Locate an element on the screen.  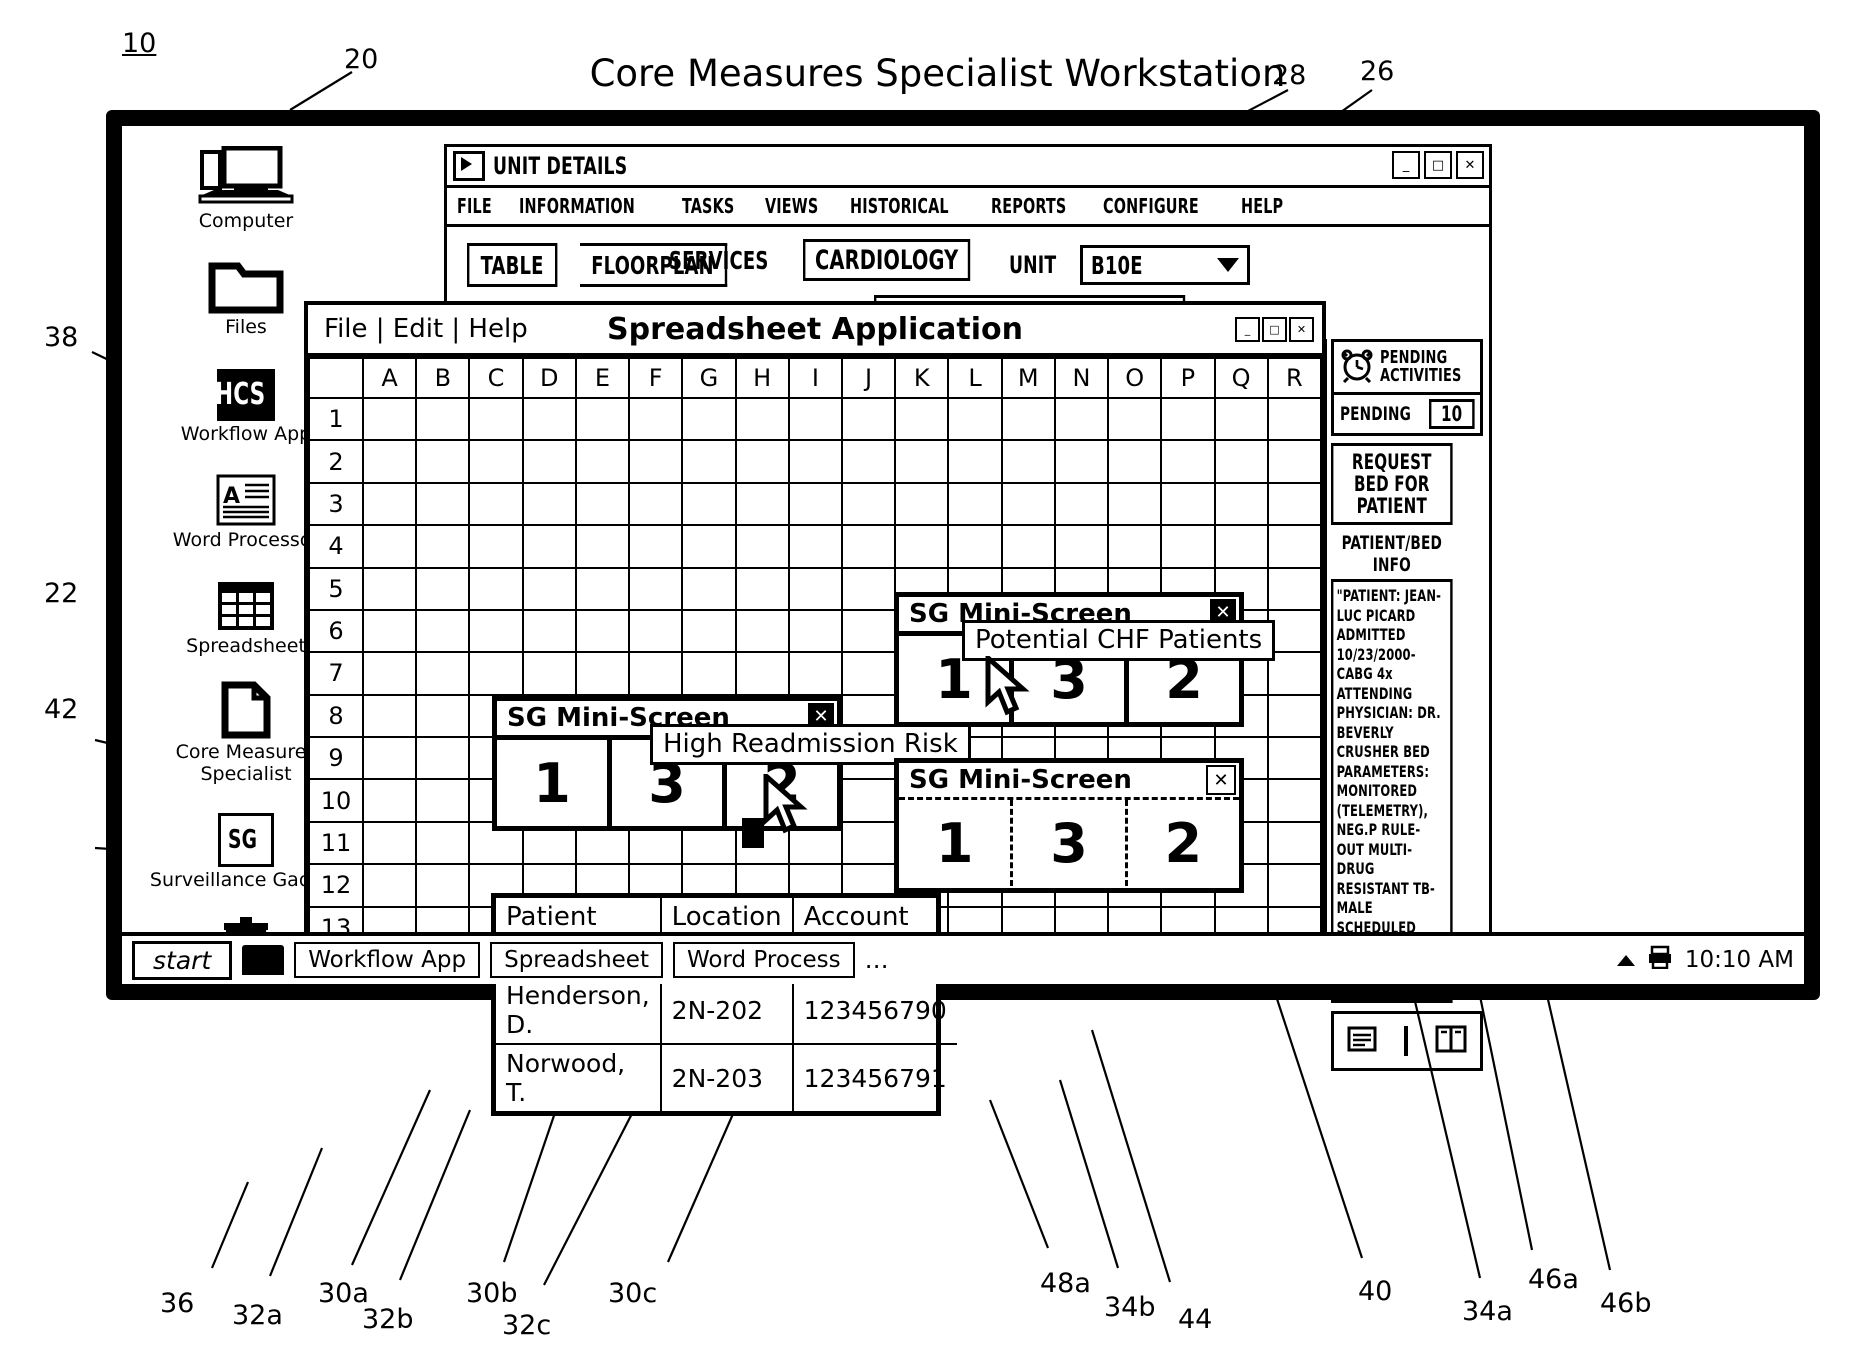
spreadsheet-row: 1 is located at coordinates (815, 419).